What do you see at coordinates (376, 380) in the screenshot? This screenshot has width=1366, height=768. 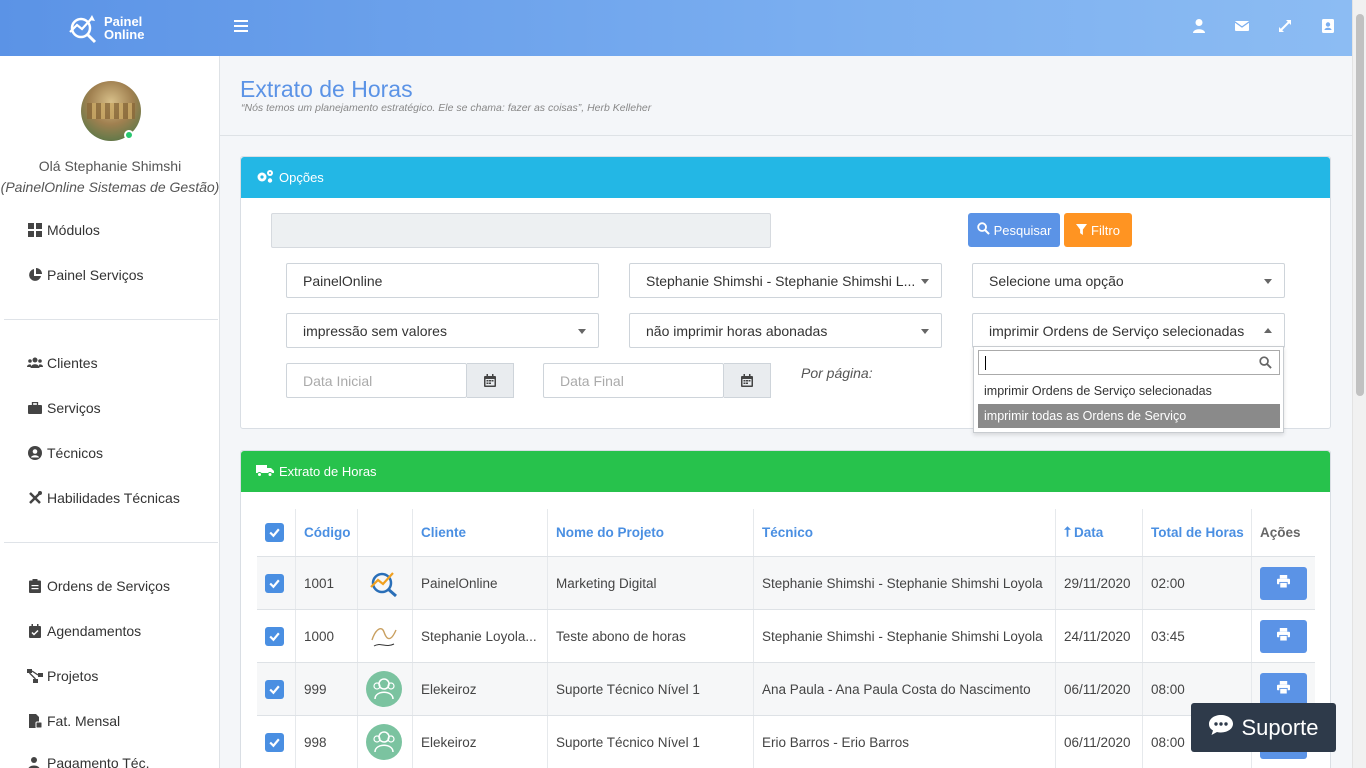 I see `date-start-field: Data Inicial` at bounding box center [376, 380].